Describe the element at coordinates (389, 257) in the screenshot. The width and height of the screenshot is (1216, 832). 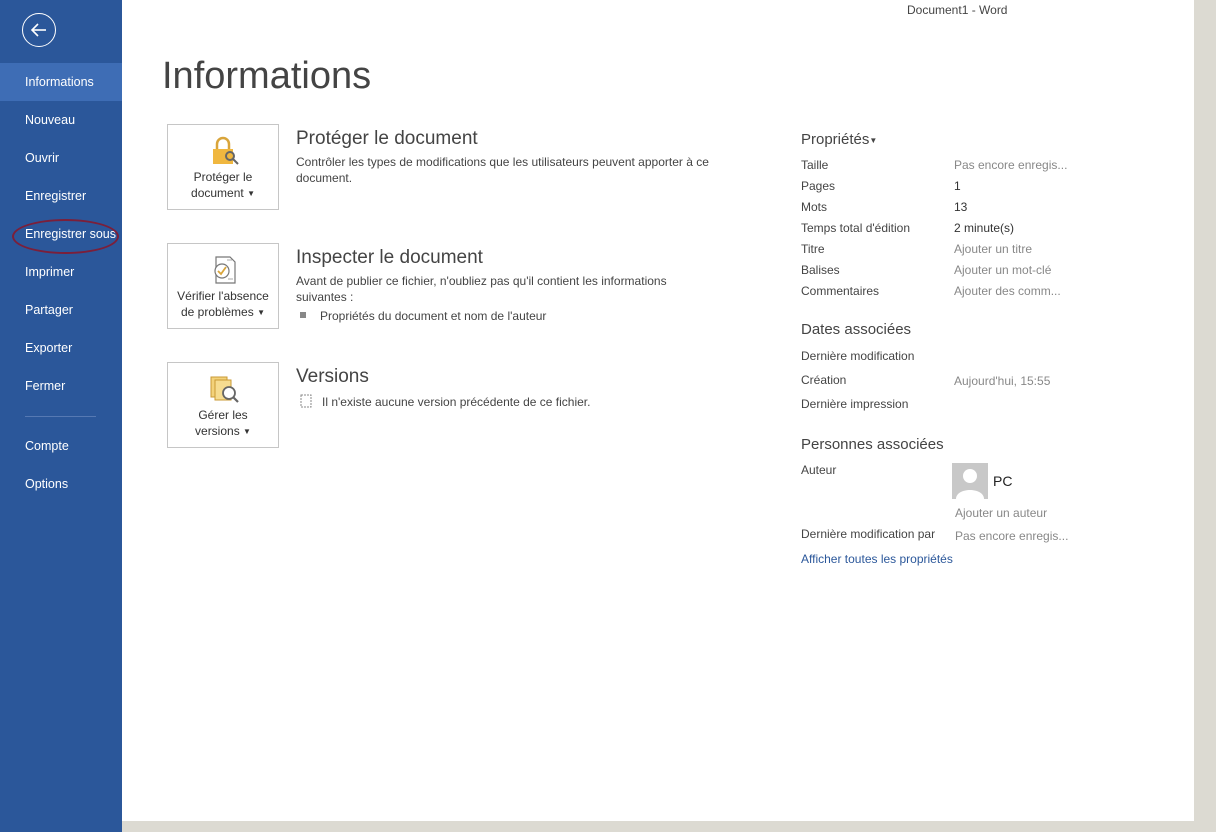
I see `section-title-inspect: Inspecter le document` at that location.